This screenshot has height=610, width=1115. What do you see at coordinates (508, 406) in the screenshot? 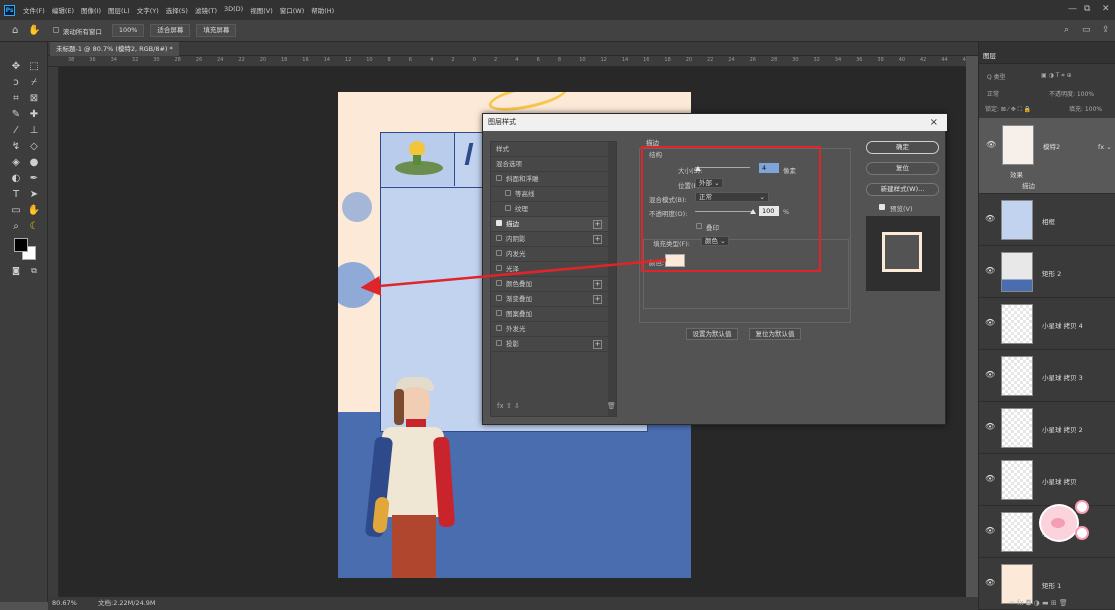
I see `style-list-footer: fx ⇧ ⇩` at bounding box center [508, 406].